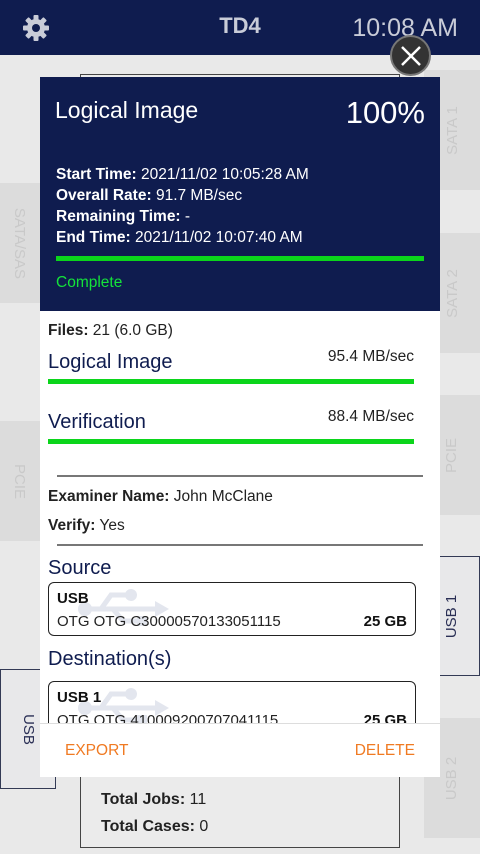  I want to click on overall-rate-row: Overall Rate: 91.7 MB/sec, so click(149, 195).